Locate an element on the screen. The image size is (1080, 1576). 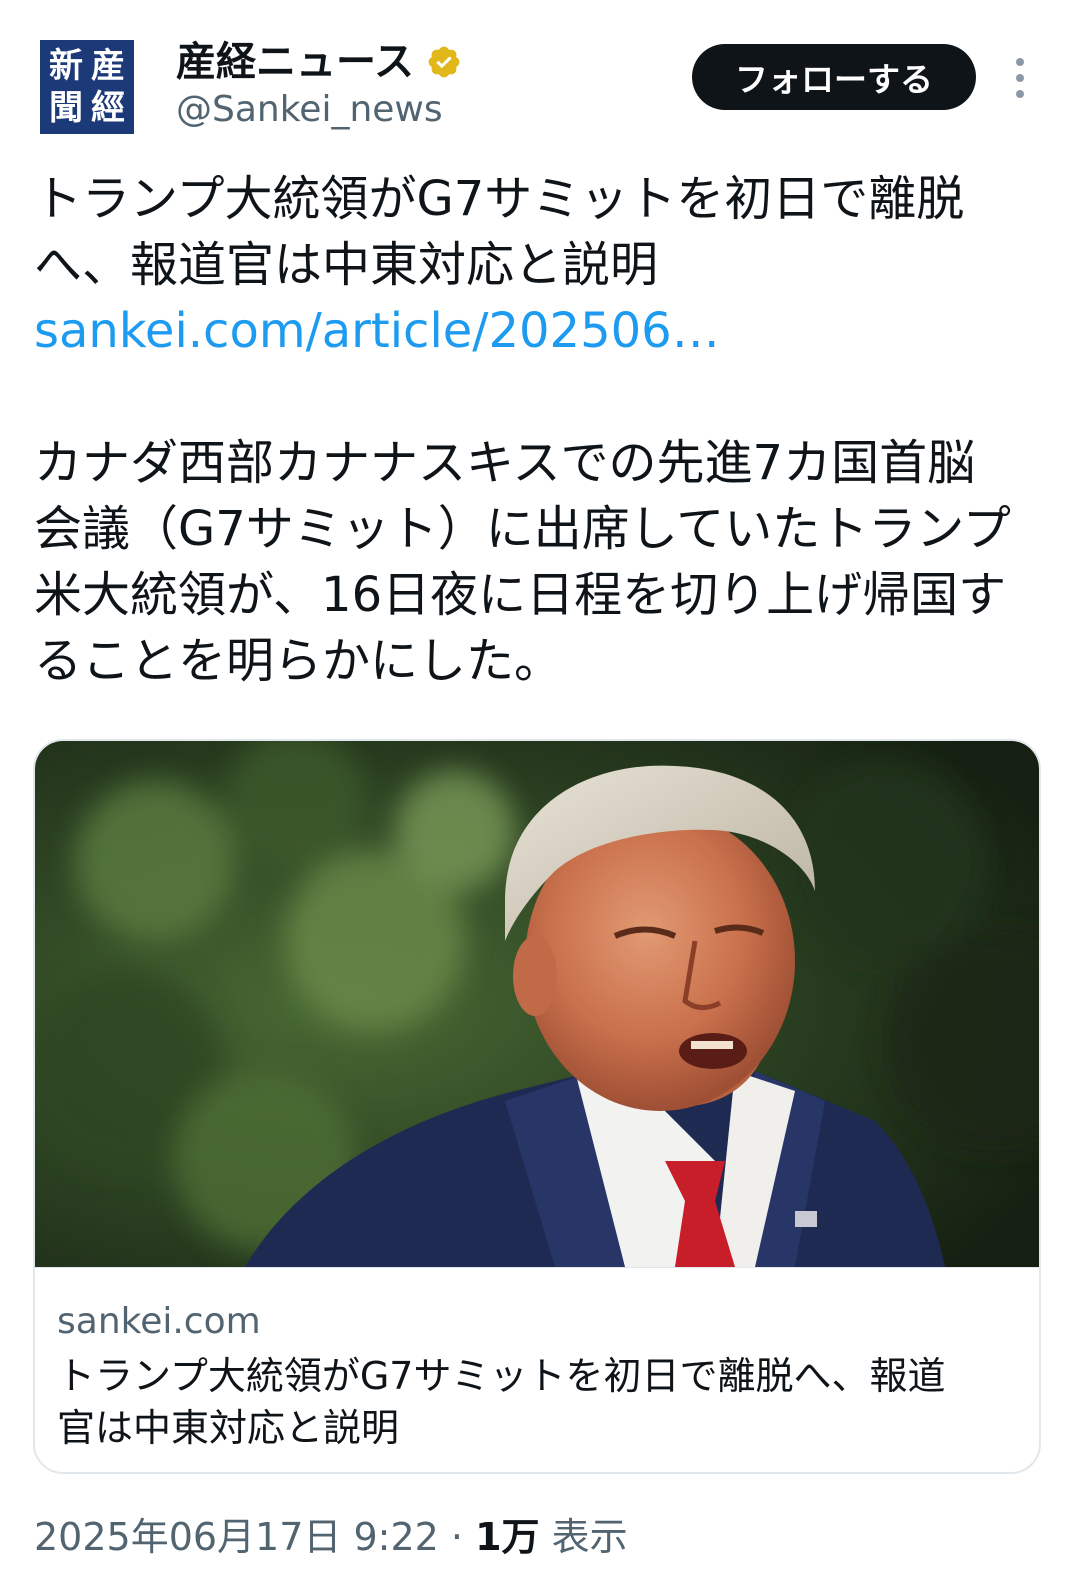
views-label: 表示 is located at coordinates (589, 1537).